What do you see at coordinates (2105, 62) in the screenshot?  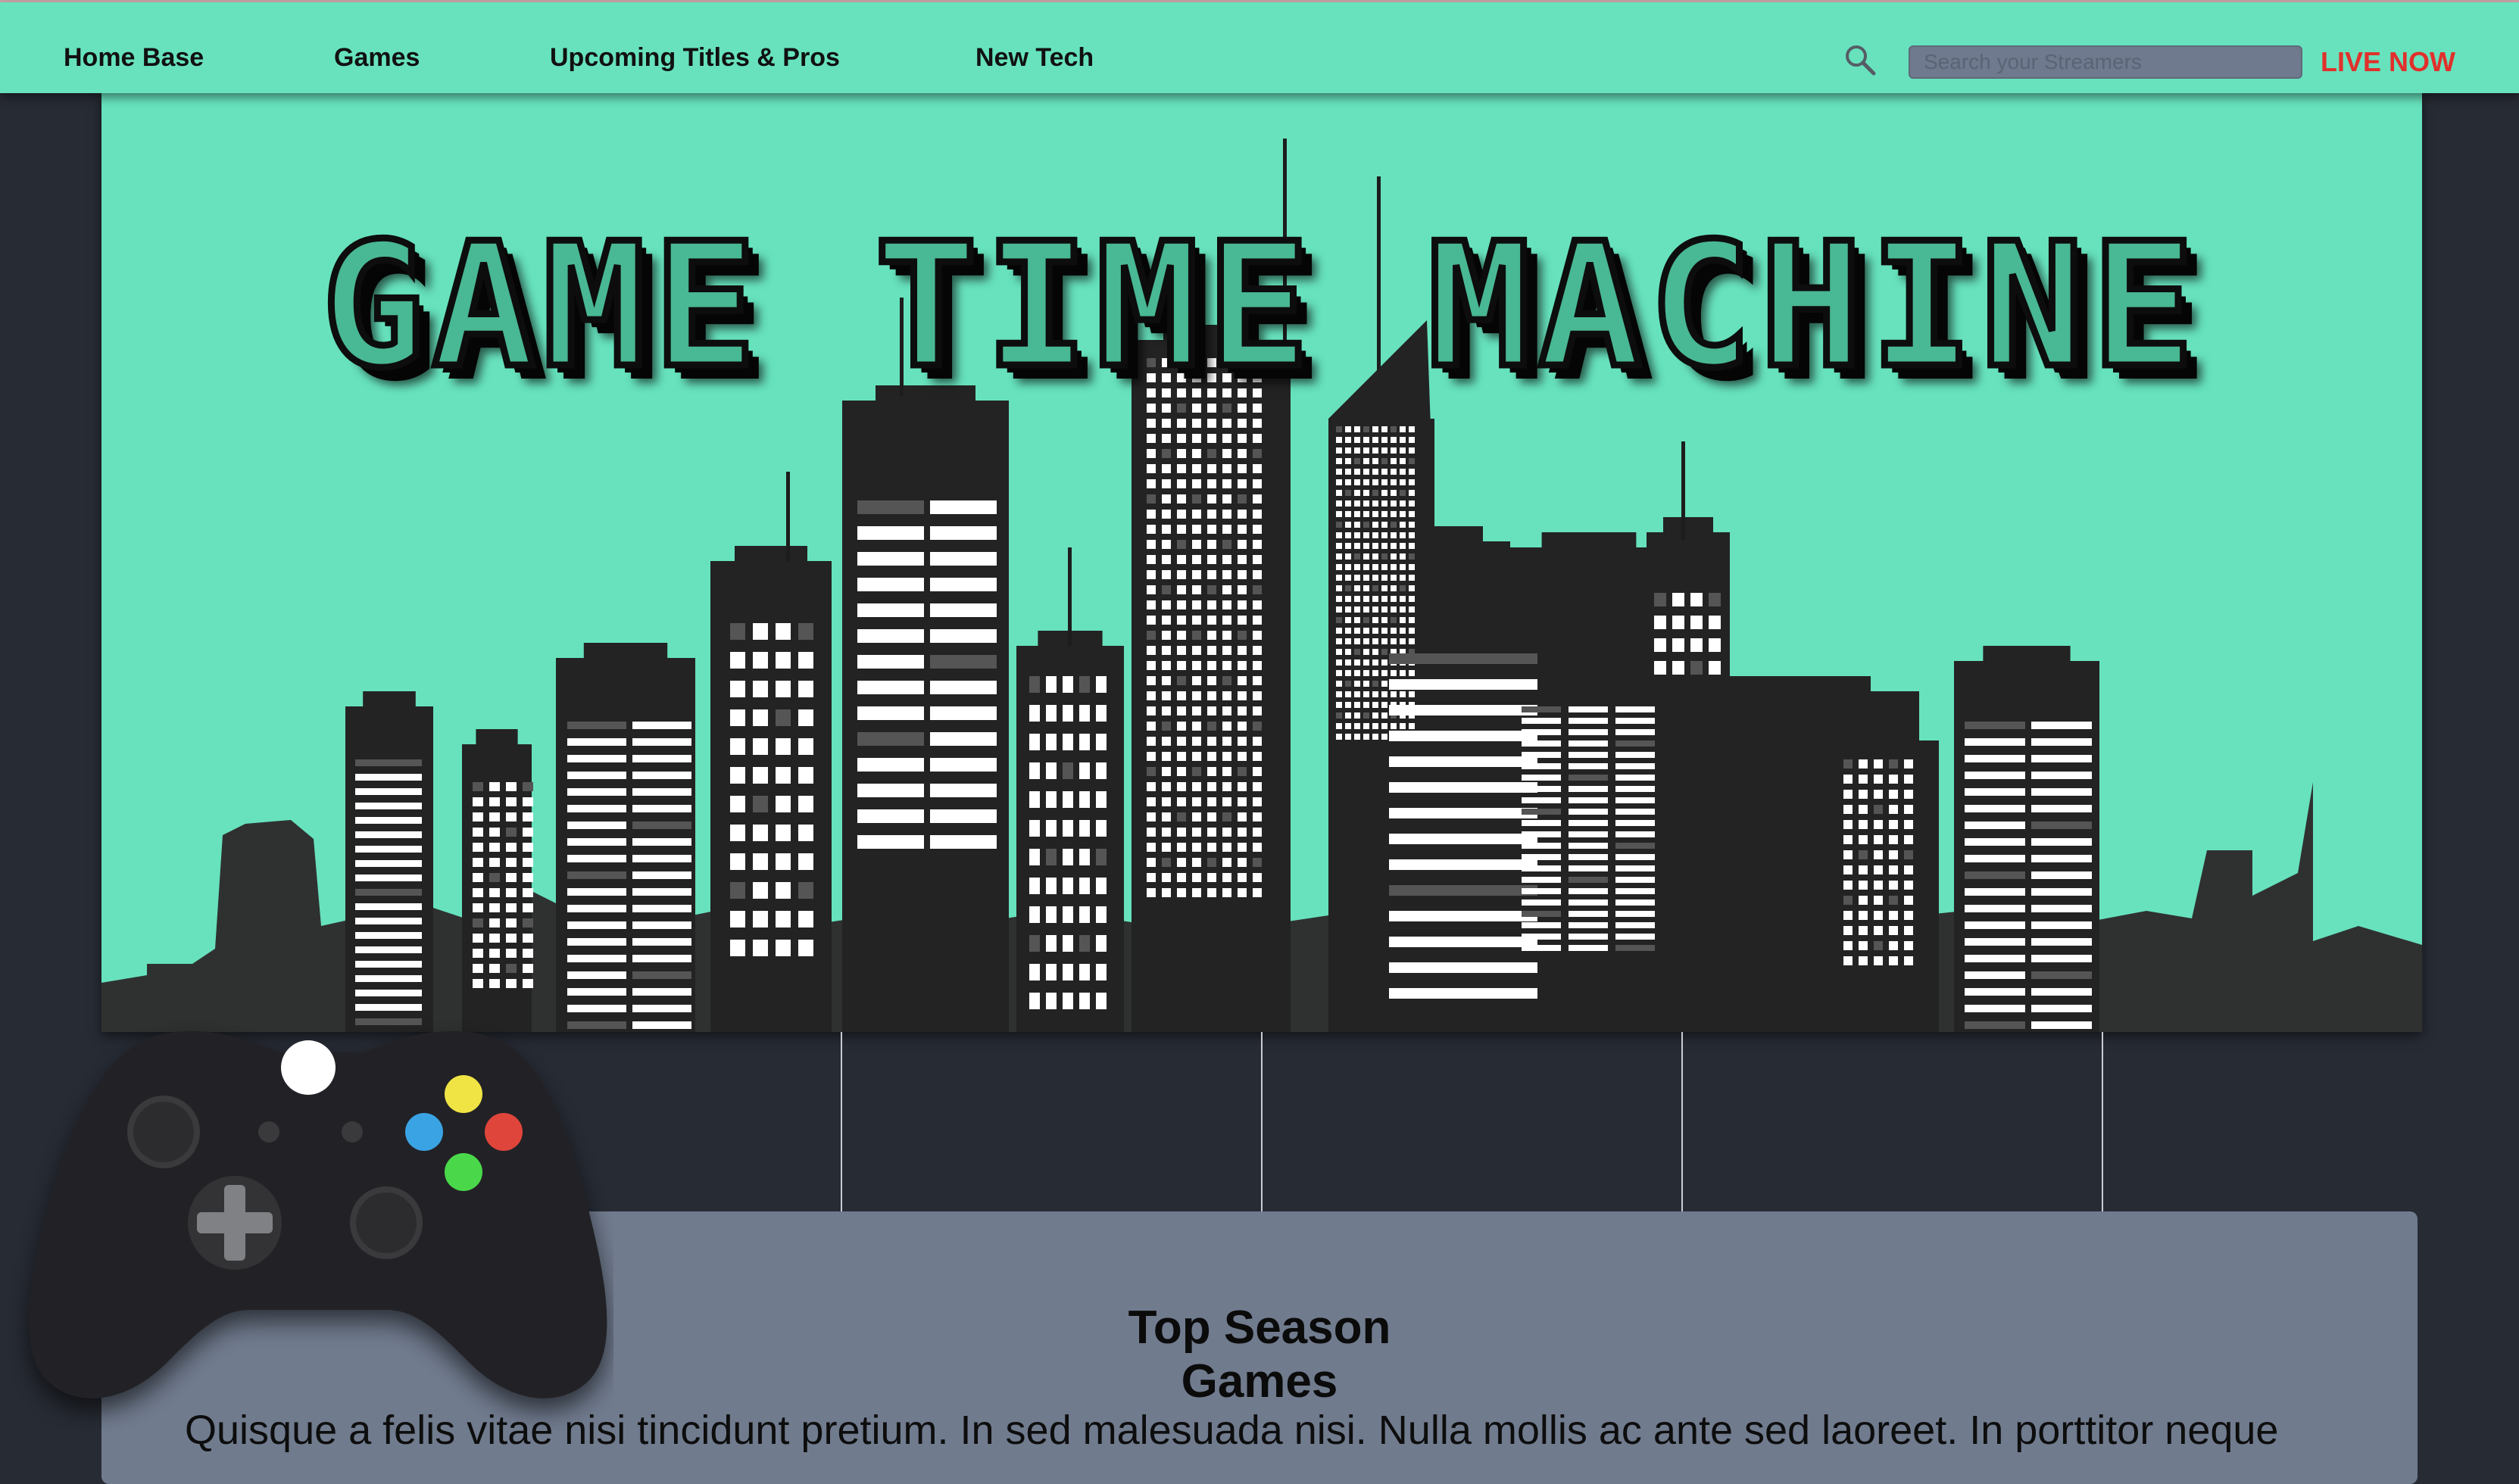 I see `search-streamers-input` at bounding box center [2105, 62].